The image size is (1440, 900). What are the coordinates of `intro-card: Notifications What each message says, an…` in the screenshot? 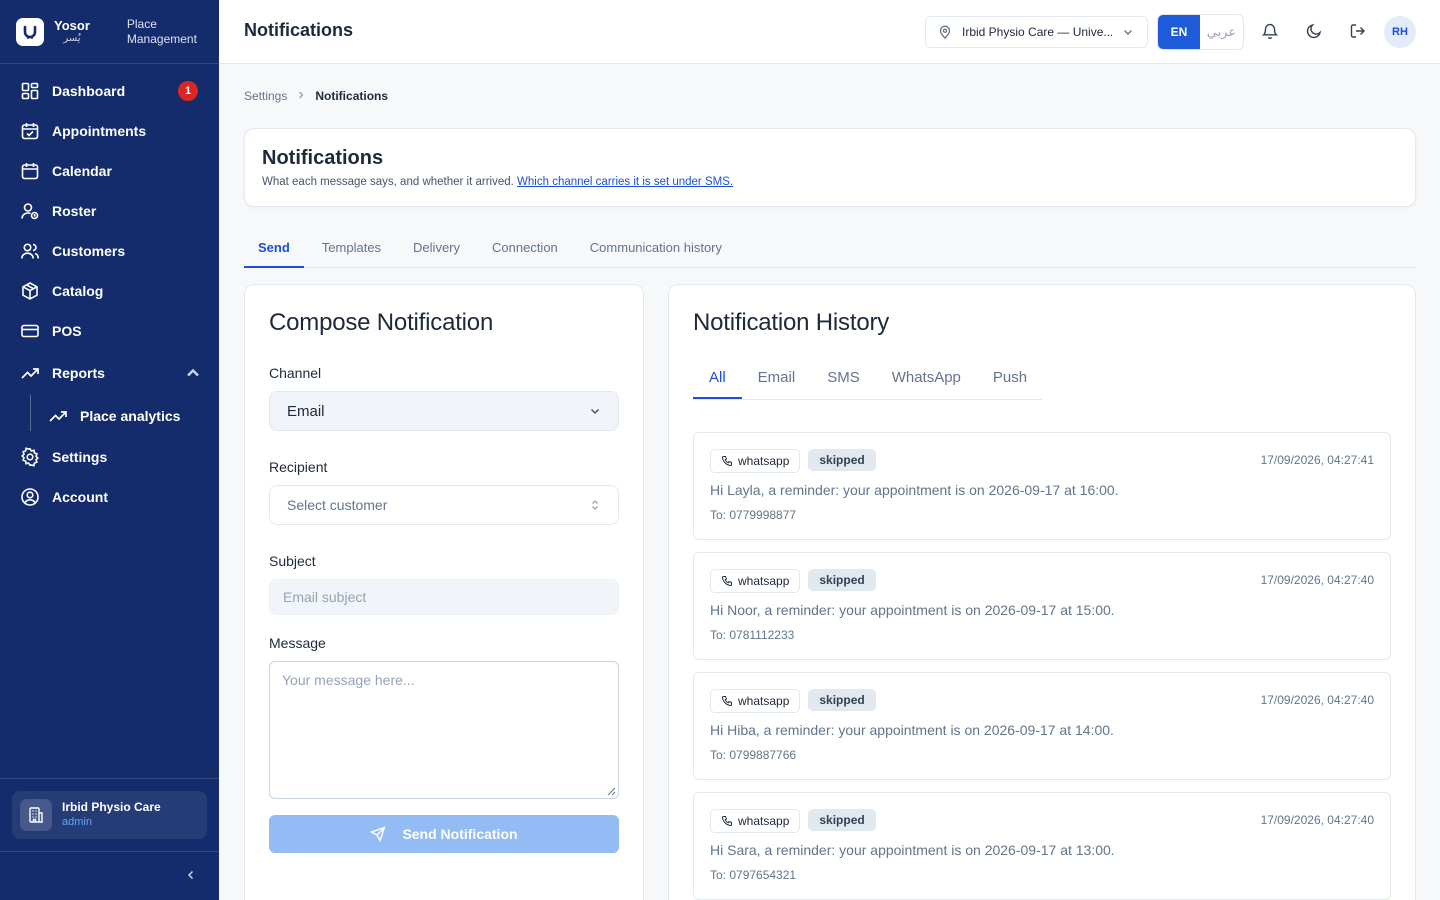 It's located at (830, 167).